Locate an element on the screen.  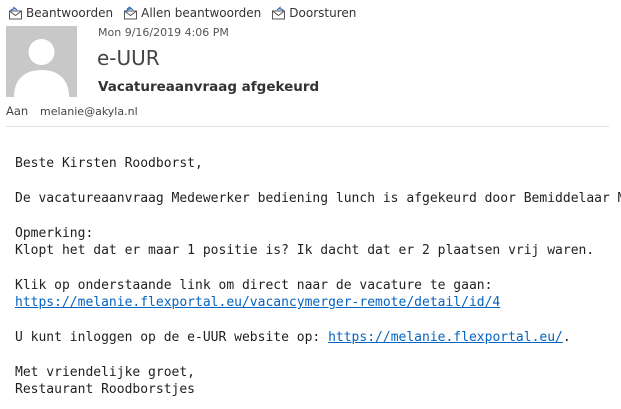
signature: Restaurant Roodborstjes is located at coordinates (105, 389).